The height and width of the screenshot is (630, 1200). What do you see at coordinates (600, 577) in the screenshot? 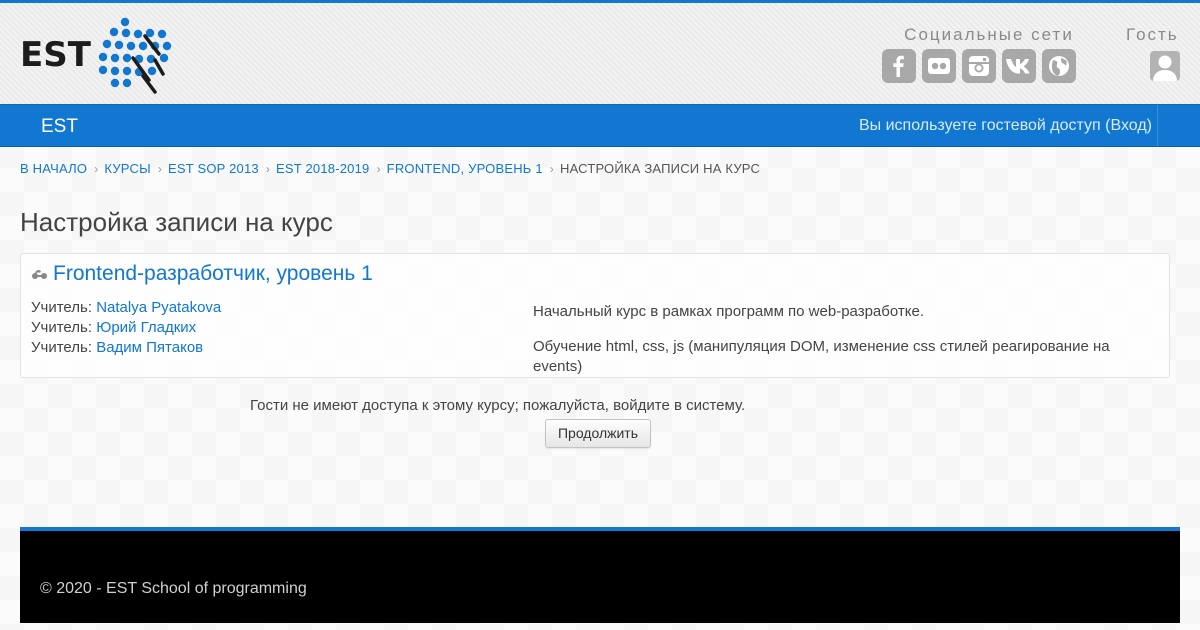
I see `site-footer: © 2020 - EST School of programming` at bounding box center [600, 577].